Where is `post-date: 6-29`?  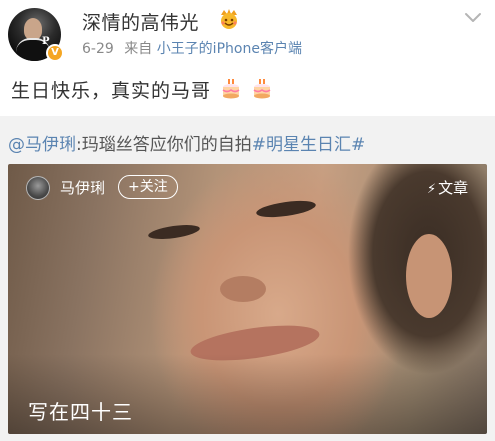
post-date: 6-29 is located at coordinates (98, 49).